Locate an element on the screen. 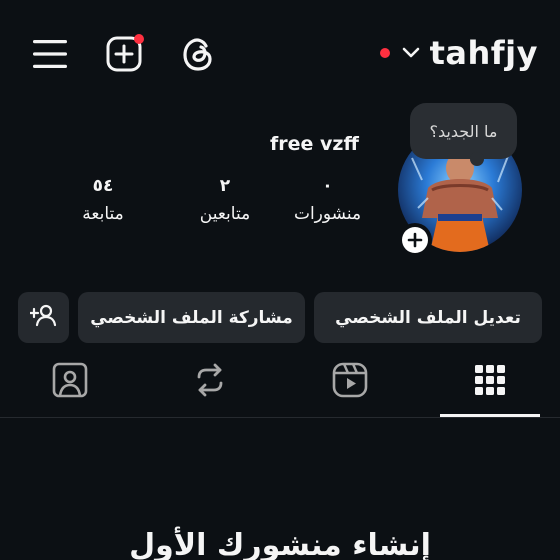 The width and height of the screenshot is (560, 560). tab-tagged is located at coordinates (70, 382).